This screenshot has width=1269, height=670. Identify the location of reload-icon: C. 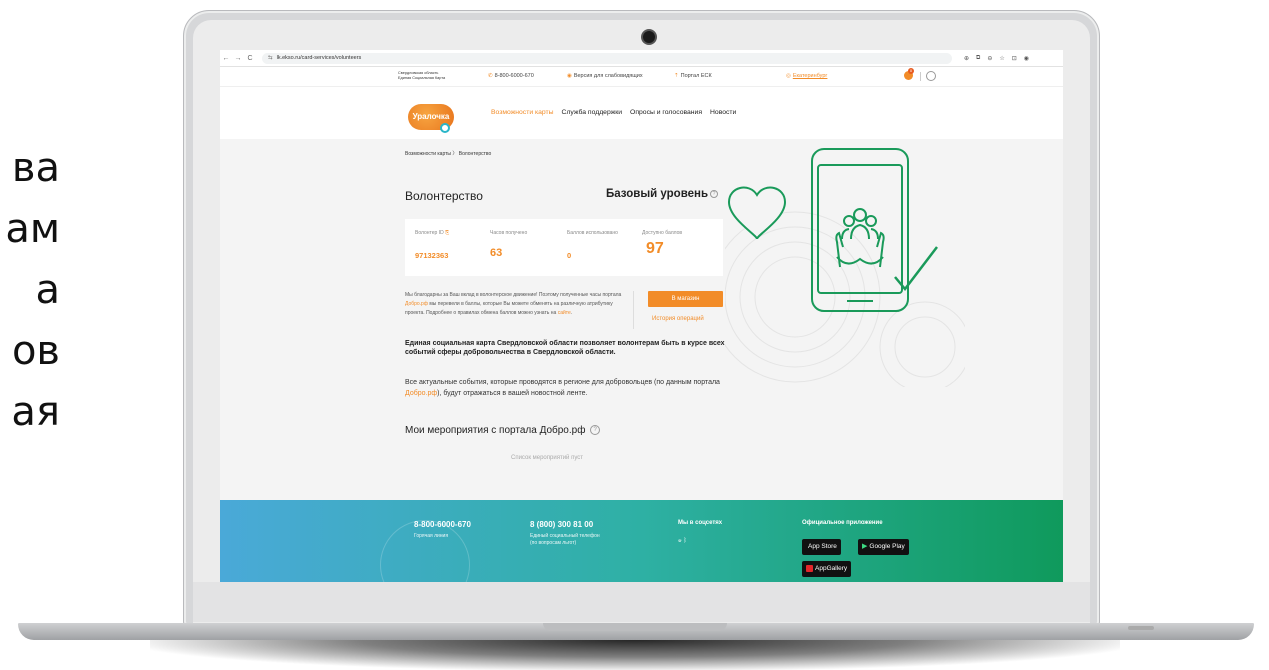
(250, 58).